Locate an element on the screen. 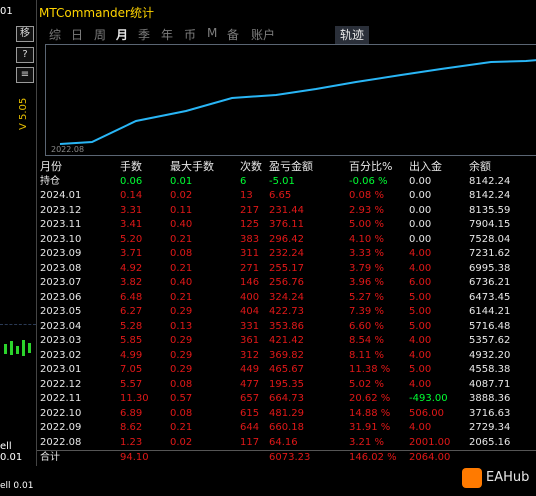  cell-max-lots: 0.40 is located at coordinates (181, 282).